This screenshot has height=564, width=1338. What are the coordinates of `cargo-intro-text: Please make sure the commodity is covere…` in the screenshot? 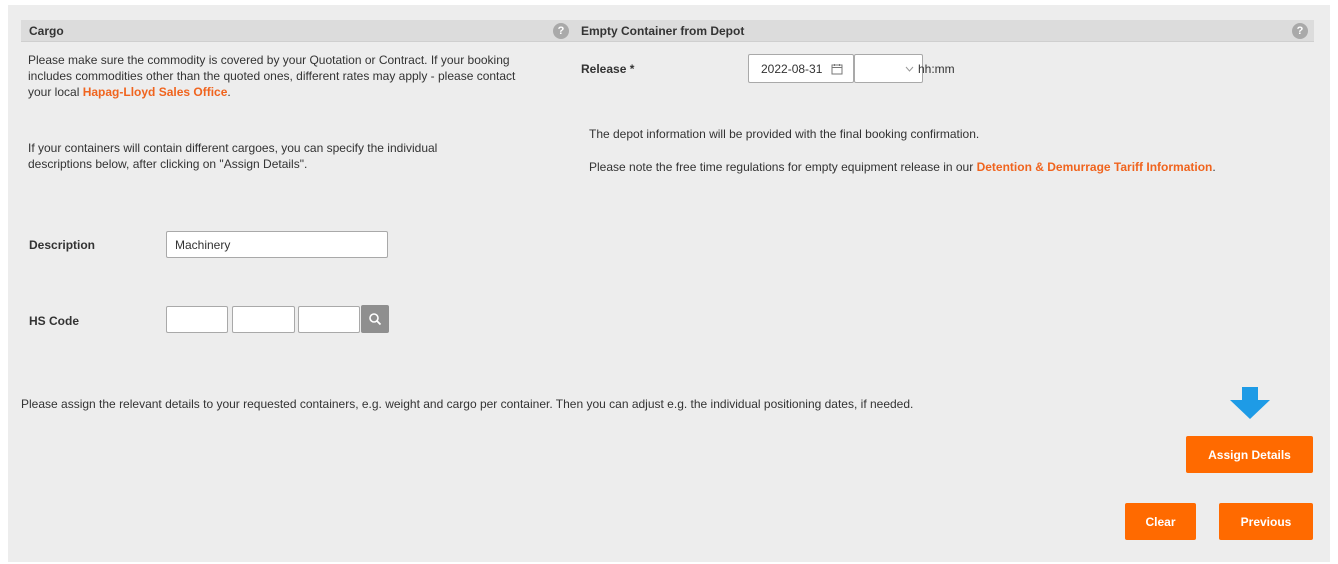 It's located at (275, 76).